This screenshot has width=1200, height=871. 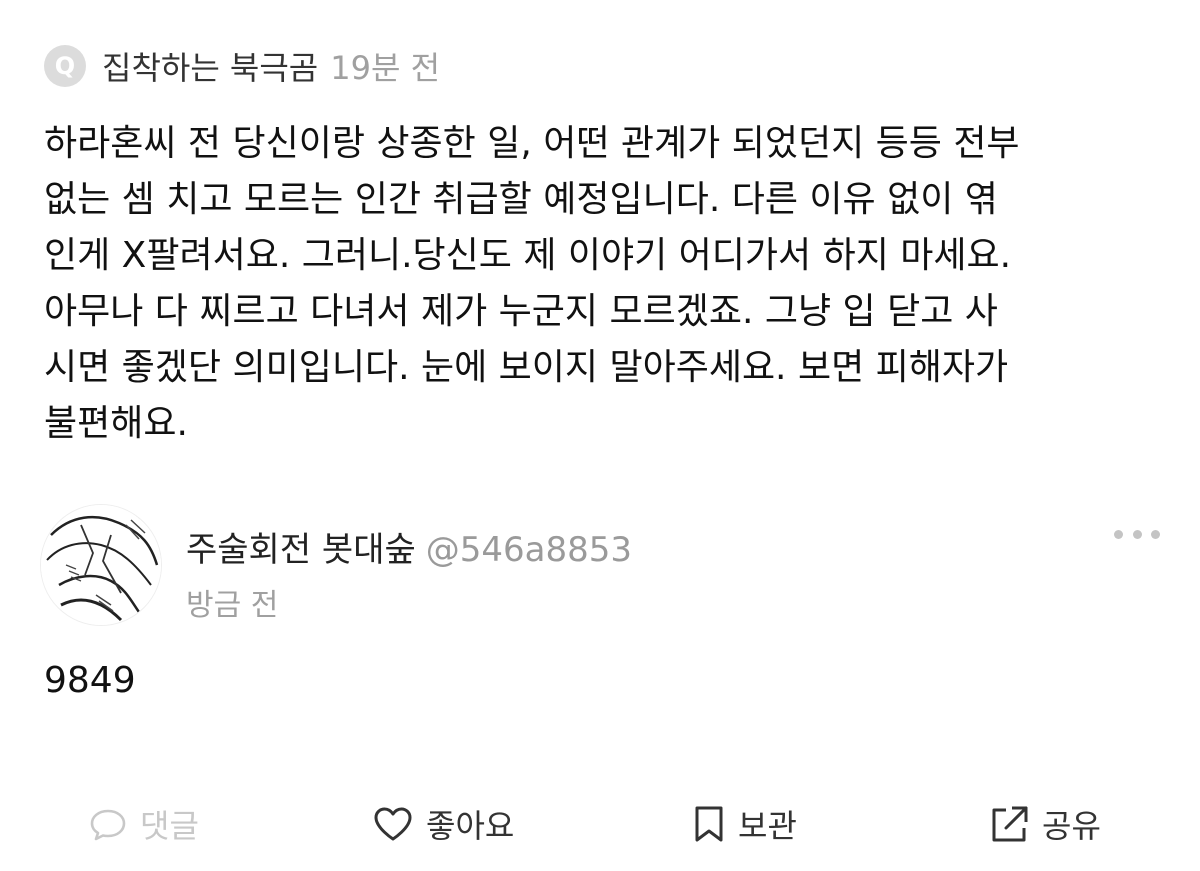 I want to click on question-header: Q 집착하는 북극곰 19분 전, so click(x=242, y=66).